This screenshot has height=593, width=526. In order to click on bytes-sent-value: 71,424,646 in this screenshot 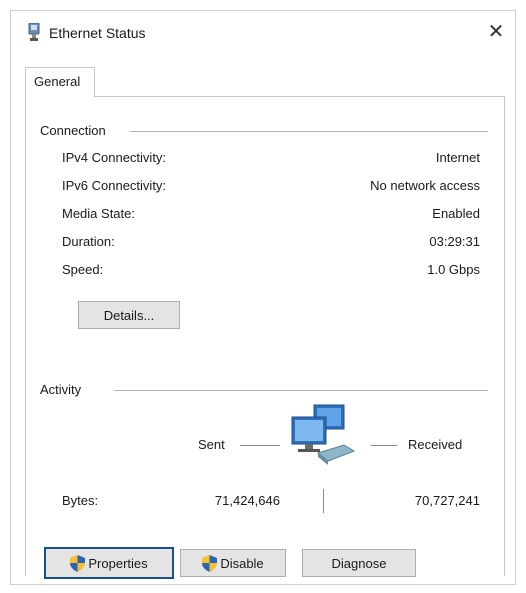, I will do `click(247, 500)`.